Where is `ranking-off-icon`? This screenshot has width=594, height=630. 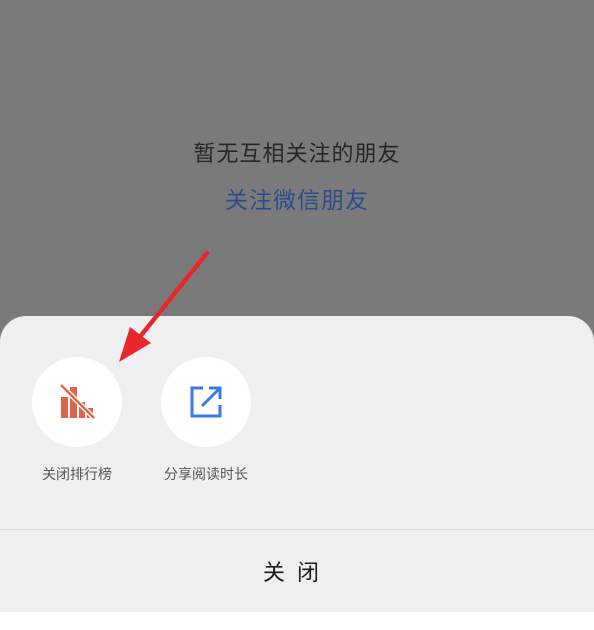 ranking-off-icon is located at coordinates (77, 401).